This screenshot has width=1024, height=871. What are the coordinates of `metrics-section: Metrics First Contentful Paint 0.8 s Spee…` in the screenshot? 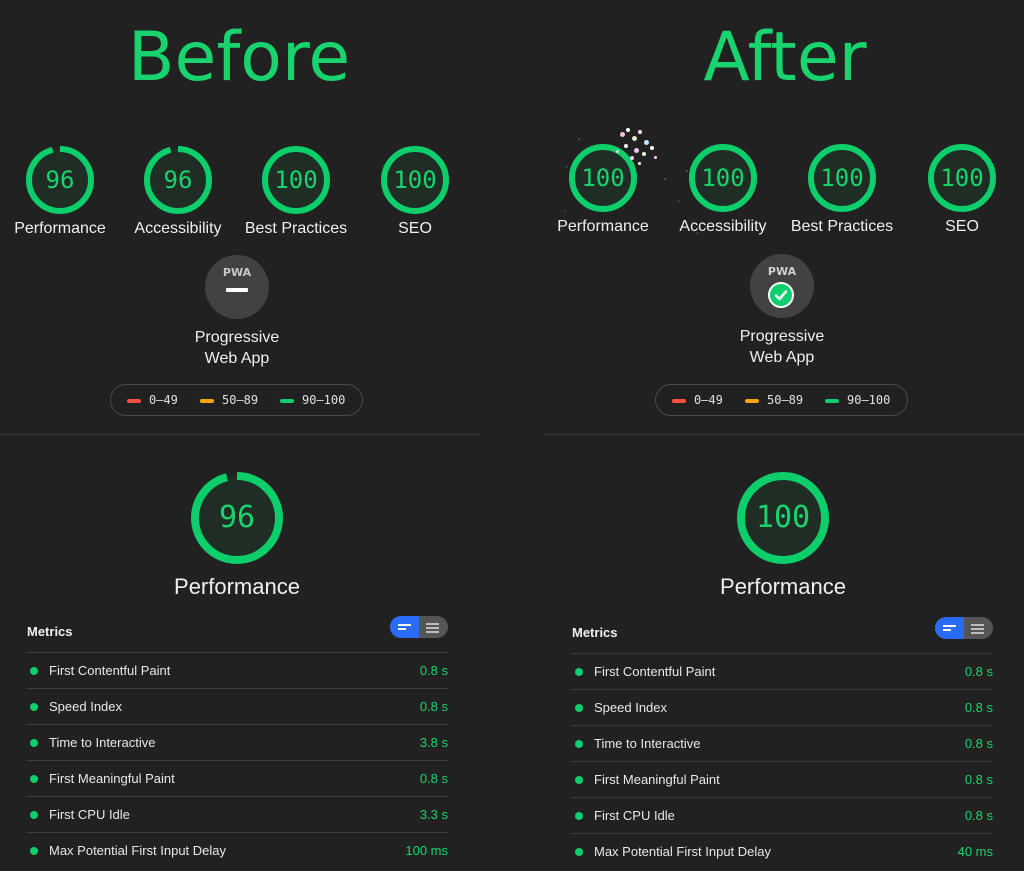 It's located at (237, 742).